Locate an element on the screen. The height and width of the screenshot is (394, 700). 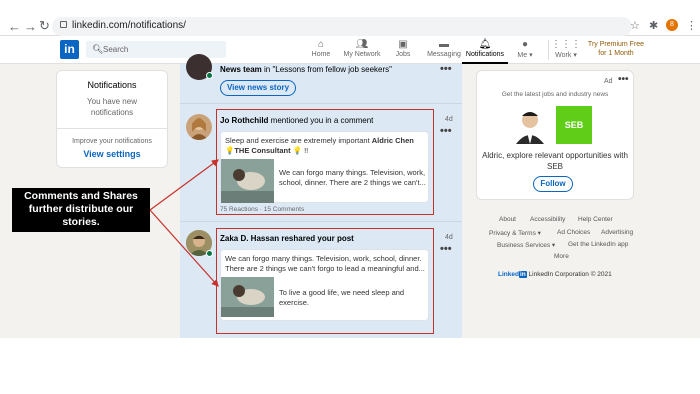
footer-link-business: Business Services ▾ is located at coordinates (526, 245).